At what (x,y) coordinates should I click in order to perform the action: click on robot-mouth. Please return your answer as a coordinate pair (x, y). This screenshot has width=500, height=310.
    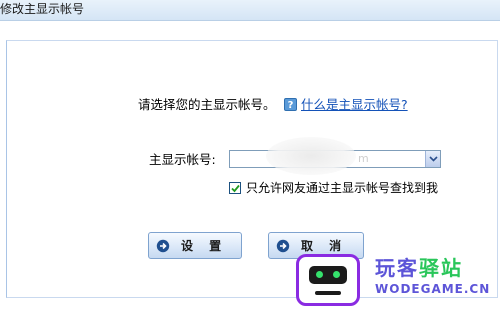
    Looking at the image, I should click on (328, 293).